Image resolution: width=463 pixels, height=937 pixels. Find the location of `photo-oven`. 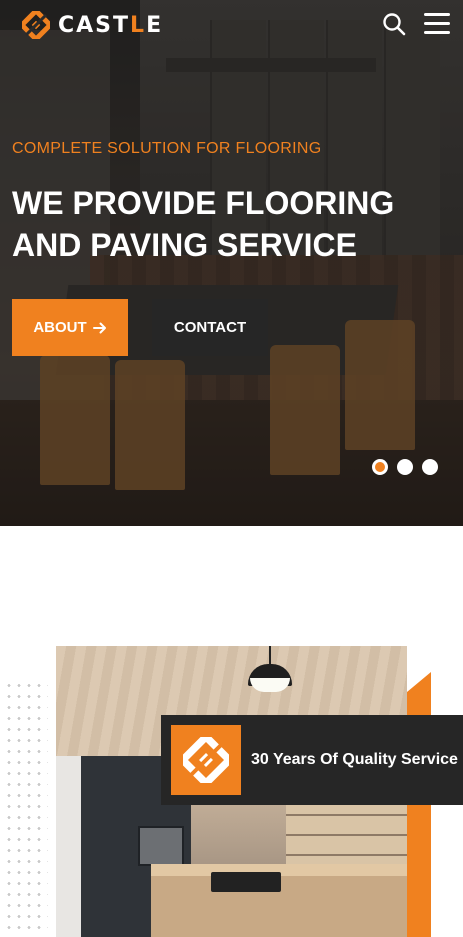

photo-oven is located at coordinates (161, 846).